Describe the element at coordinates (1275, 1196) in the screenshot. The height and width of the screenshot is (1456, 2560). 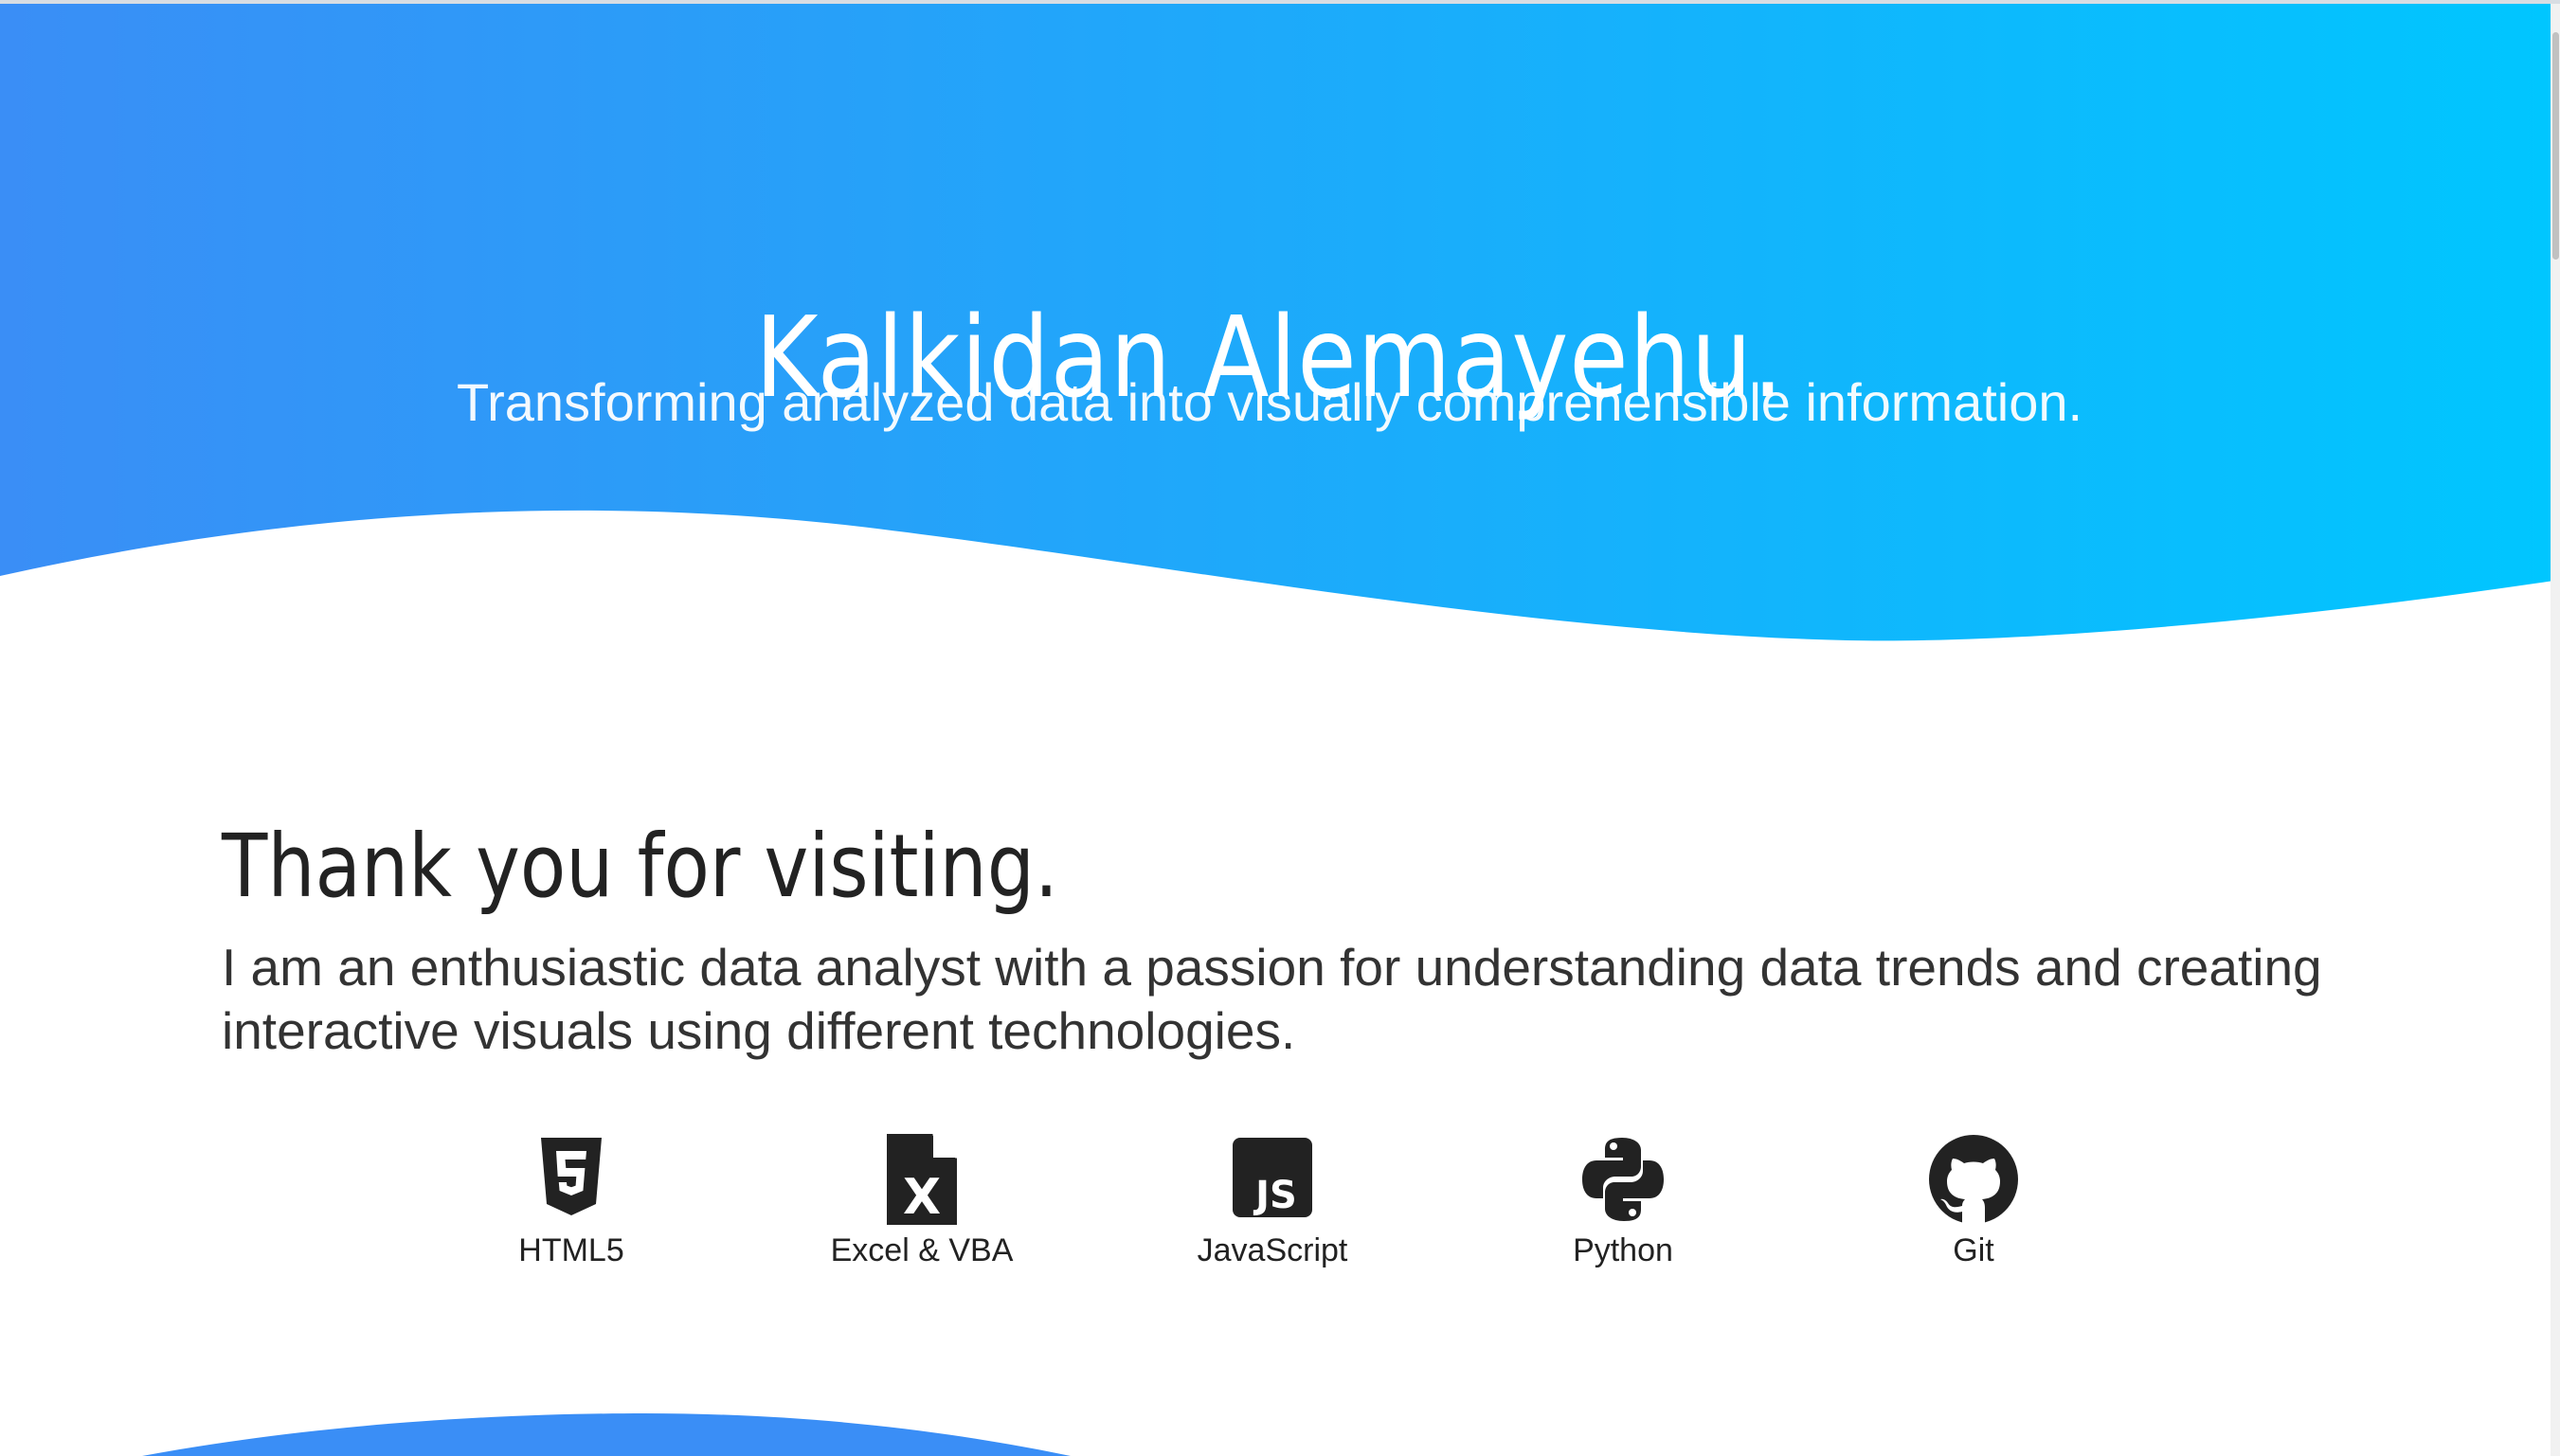
I see `svg-text: JS` at that location.